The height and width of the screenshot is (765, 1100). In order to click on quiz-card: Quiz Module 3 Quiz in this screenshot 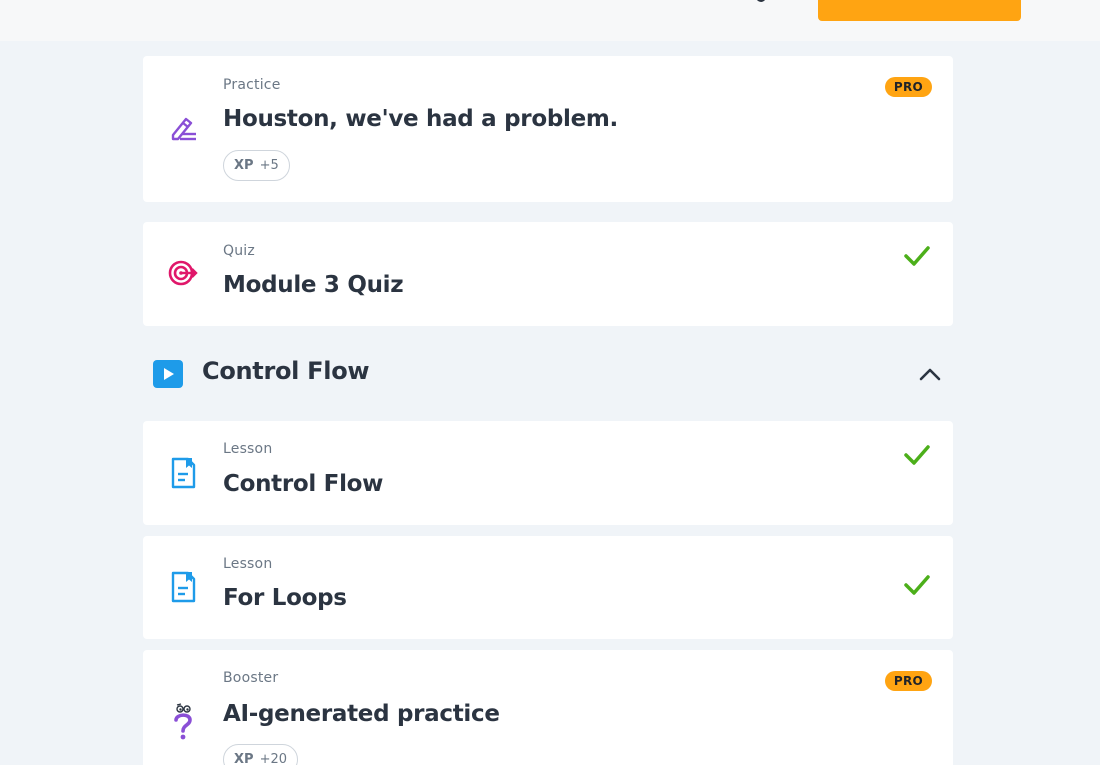, I will do `click(548, 274)`.